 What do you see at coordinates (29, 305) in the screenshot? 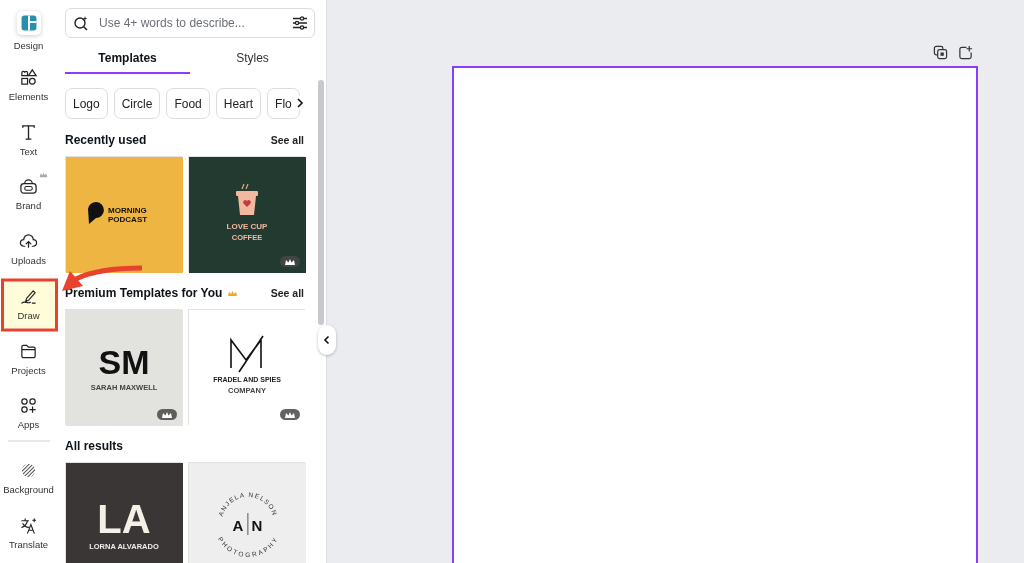
I see `highlight-frame` at bounding box center [29, 305].